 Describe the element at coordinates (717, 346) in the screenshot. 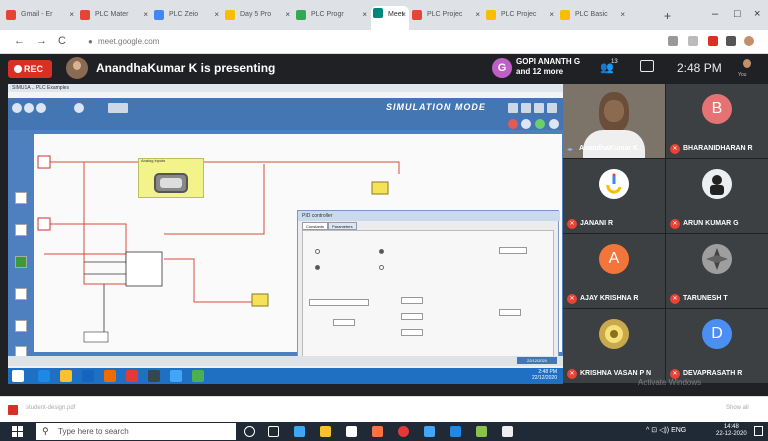

I see `participant-tile: D ✕ DEVAPRASATH R` at that location.